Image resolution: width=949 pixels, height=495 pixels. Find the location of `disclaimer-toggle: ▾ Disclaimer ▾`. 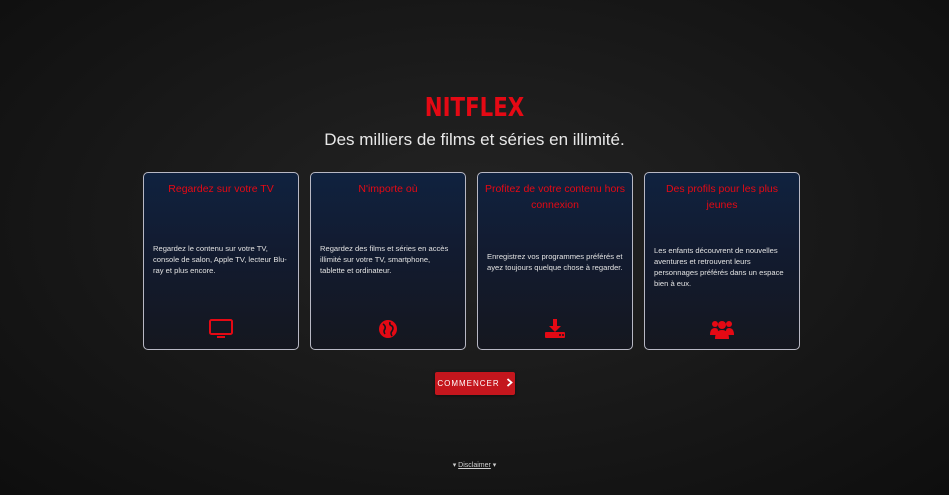

disclaimer-toggle: ▾ Disclaimer ▾ is located at coordinates (474, 465).